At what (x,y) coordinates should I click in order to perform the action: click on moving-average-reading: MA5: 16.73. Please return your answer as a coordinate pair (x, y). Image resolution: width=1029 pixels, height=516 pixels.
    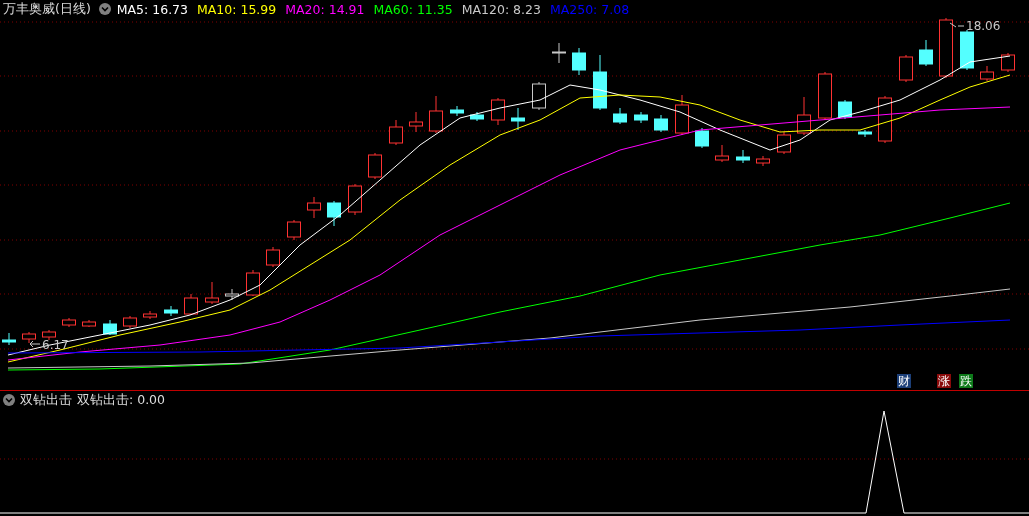
    Looking at the image, I should click on (152, 9).